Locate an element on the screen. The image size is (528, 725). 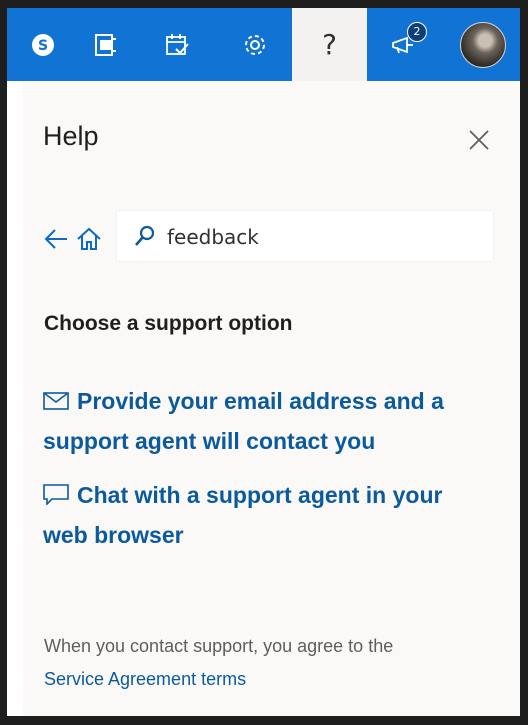
service-agreement-link: Service Agreement terms is located at coordinates (145, 679).